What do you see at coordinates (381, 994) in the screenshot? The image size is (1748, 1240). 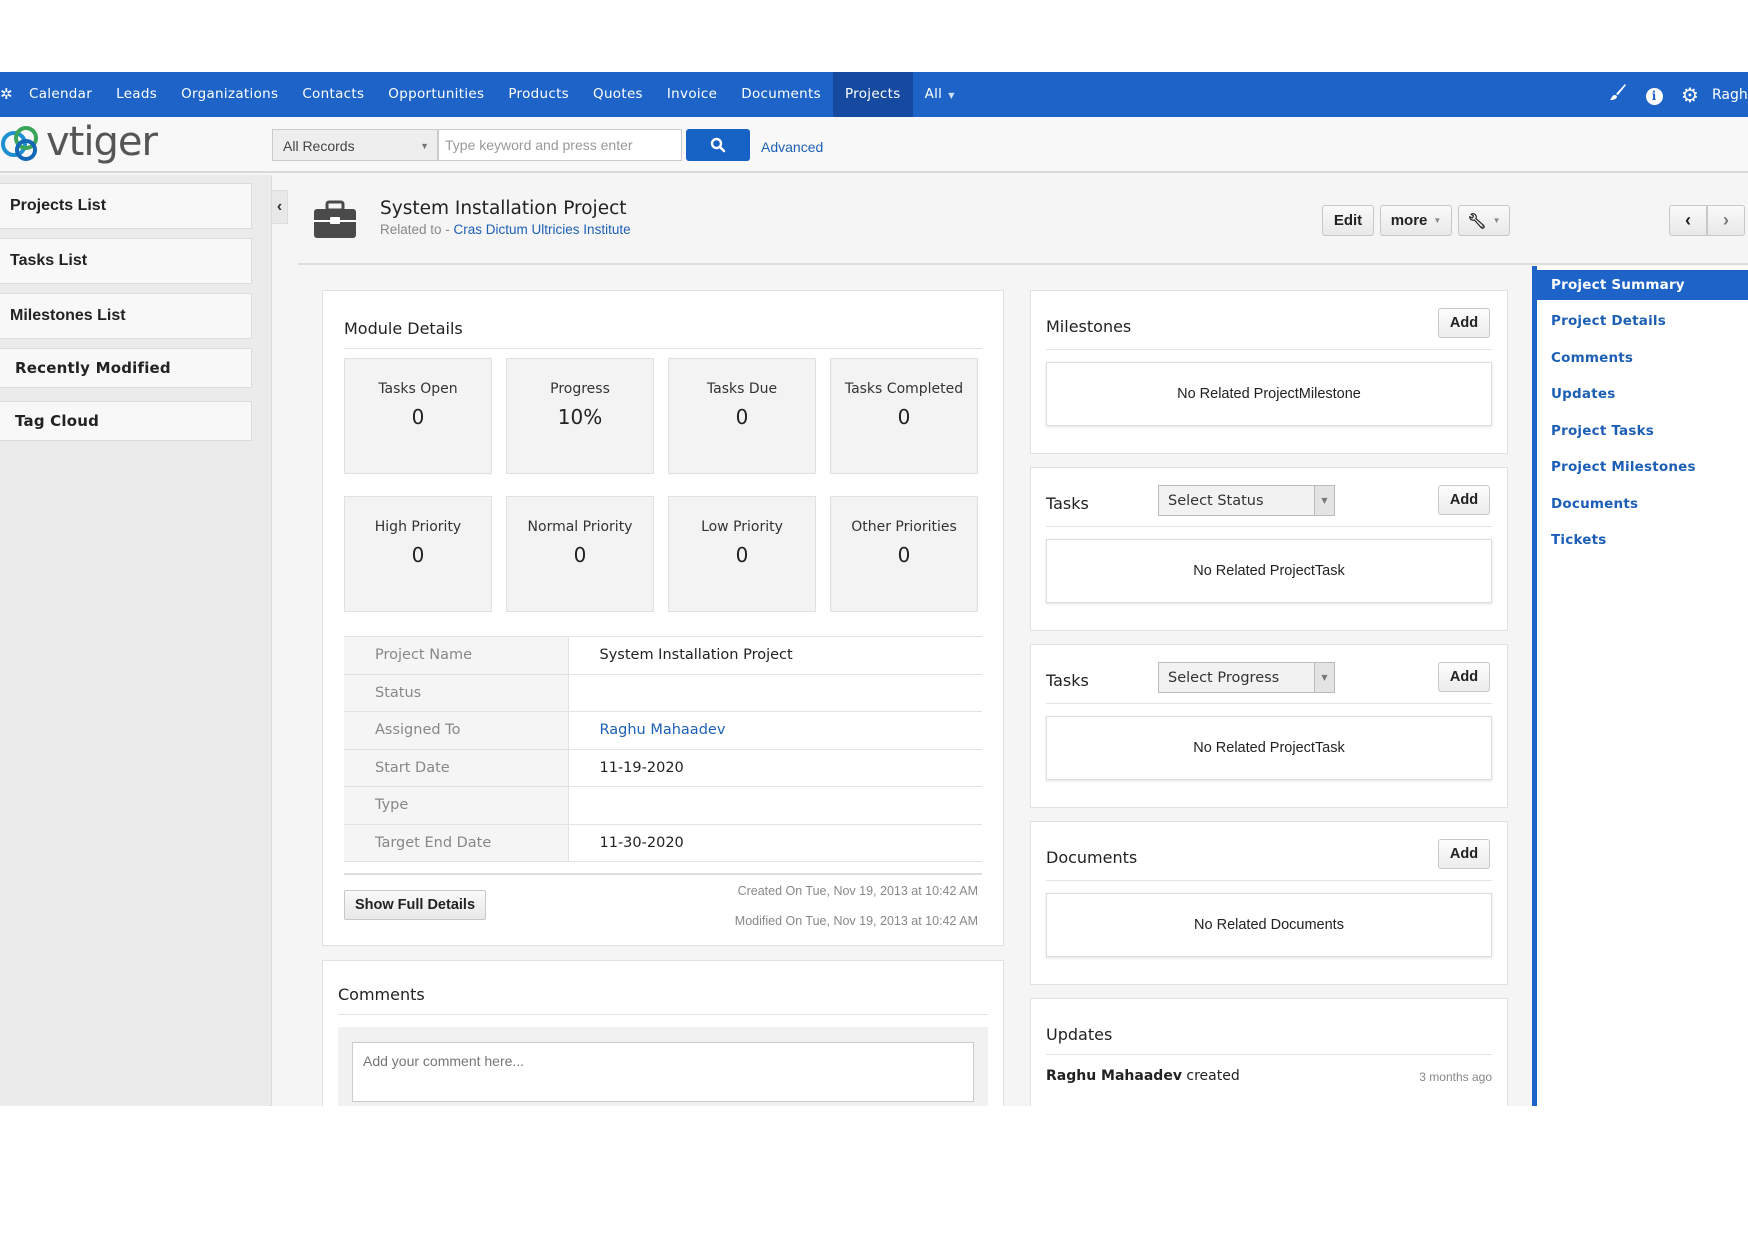 I see `comments-title: Comments` at bounding box center [381, 994].